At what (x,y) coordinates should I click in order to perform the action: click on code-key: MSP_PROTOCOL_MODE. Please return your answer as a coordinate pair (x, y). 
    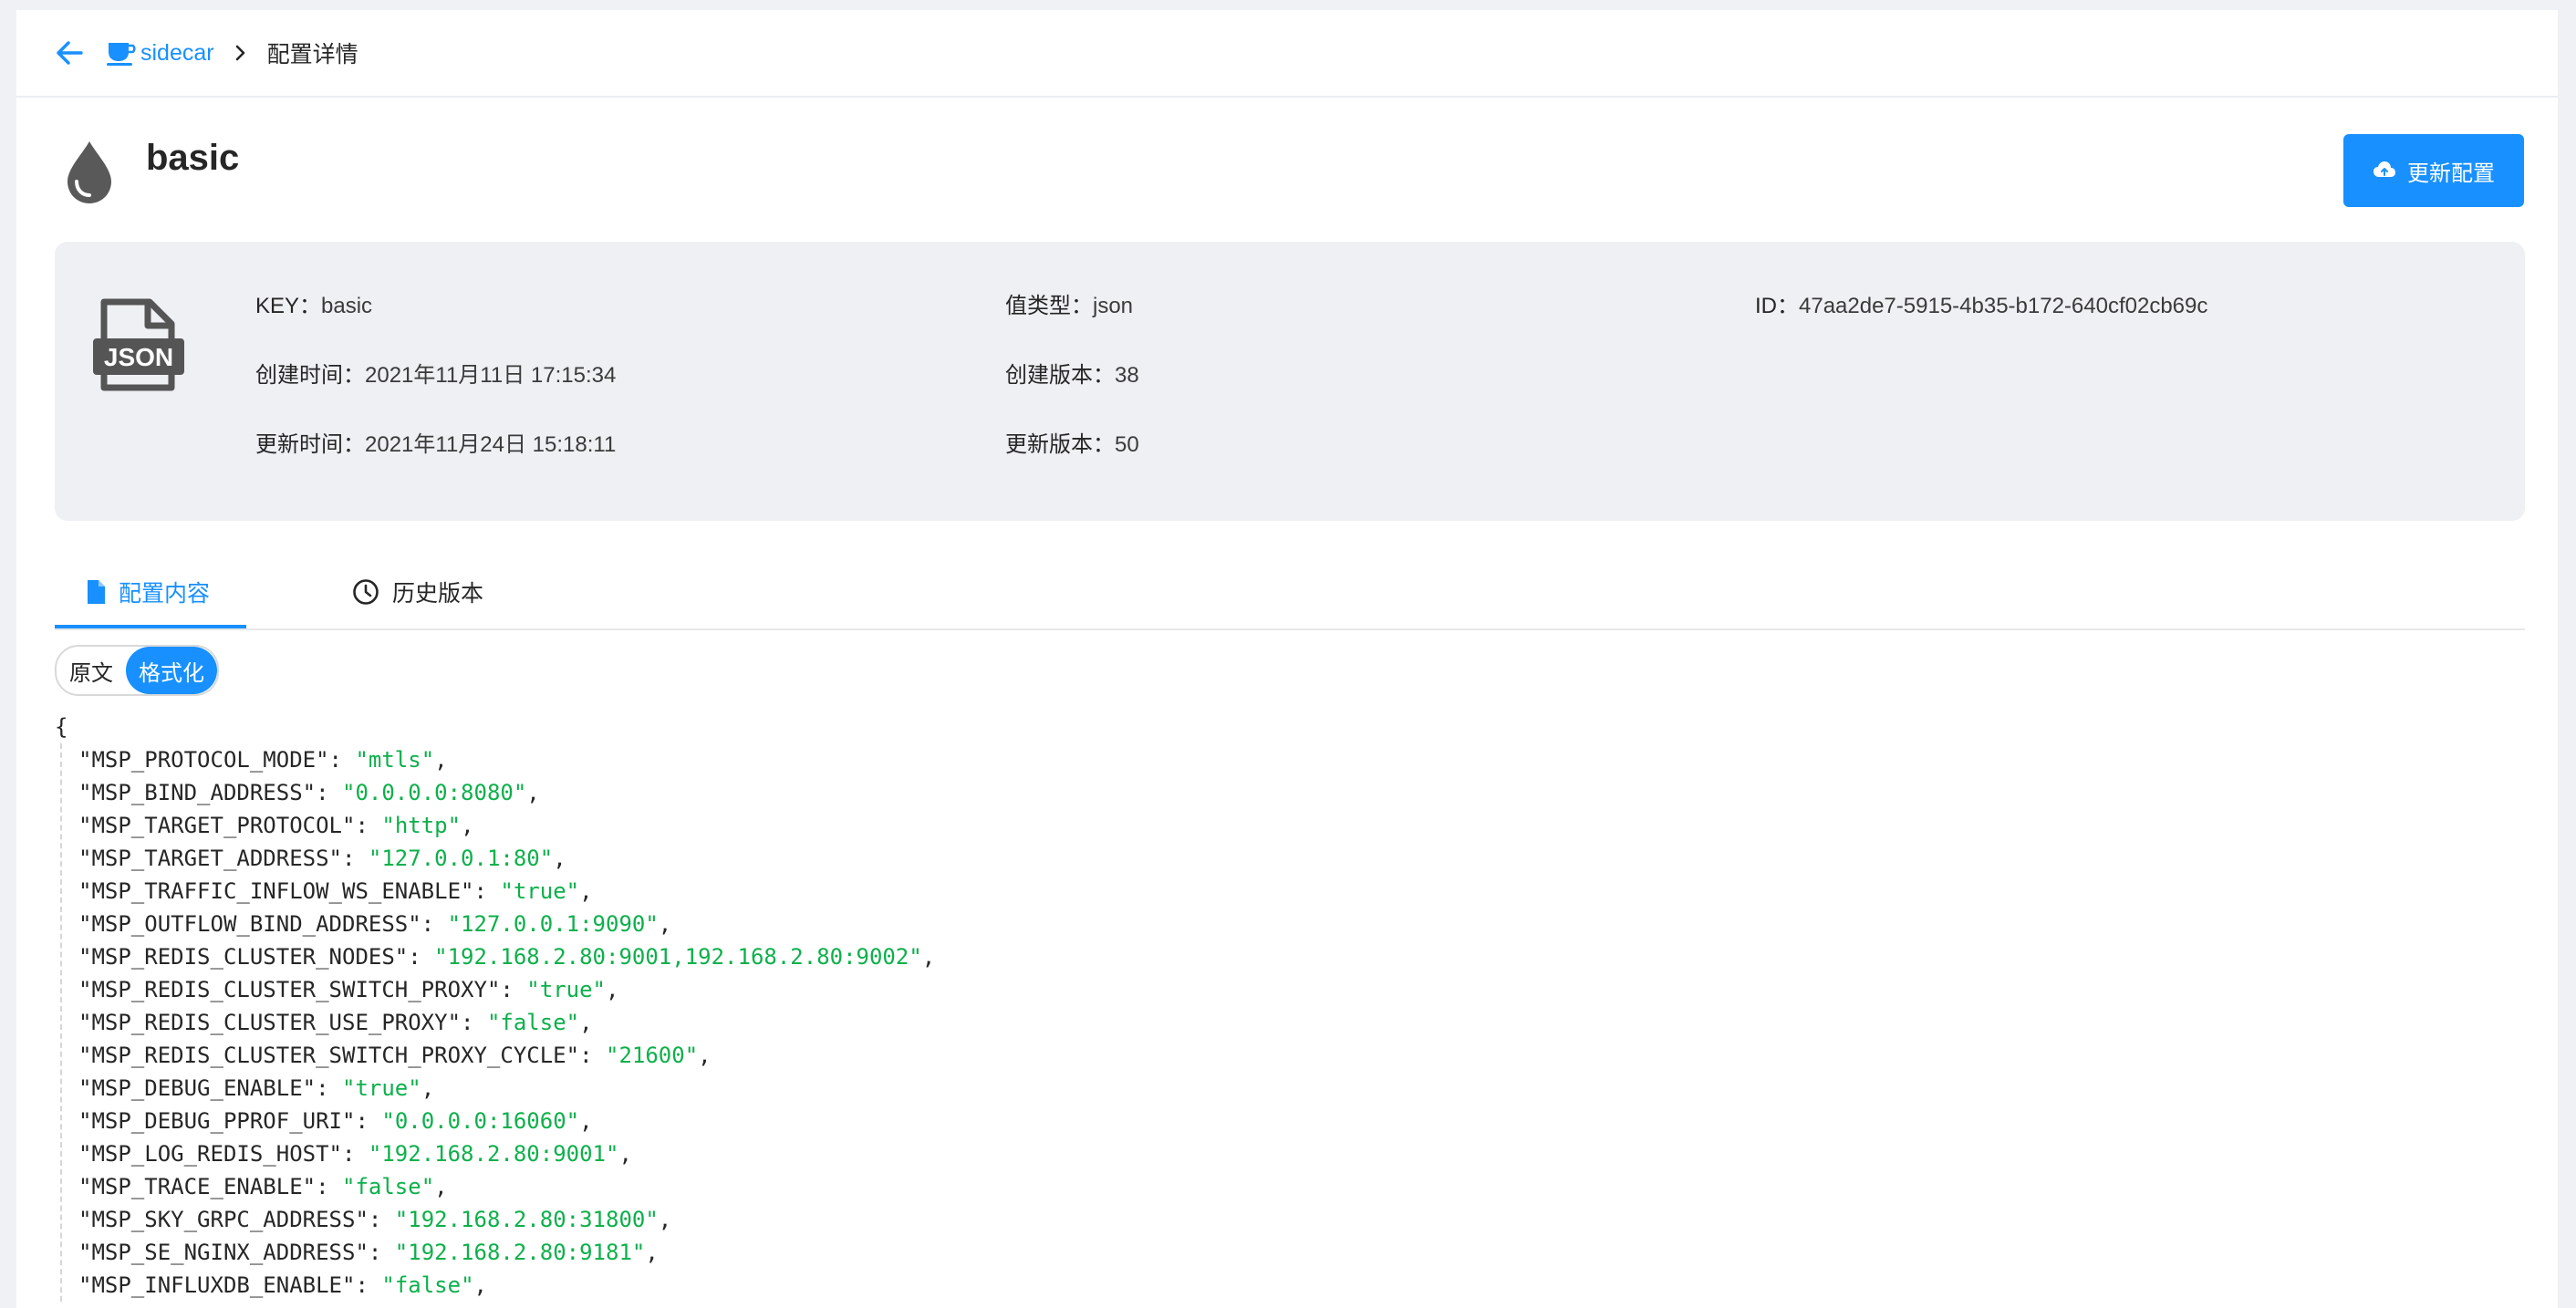
    Looking at the image, I should click on (204, 760).